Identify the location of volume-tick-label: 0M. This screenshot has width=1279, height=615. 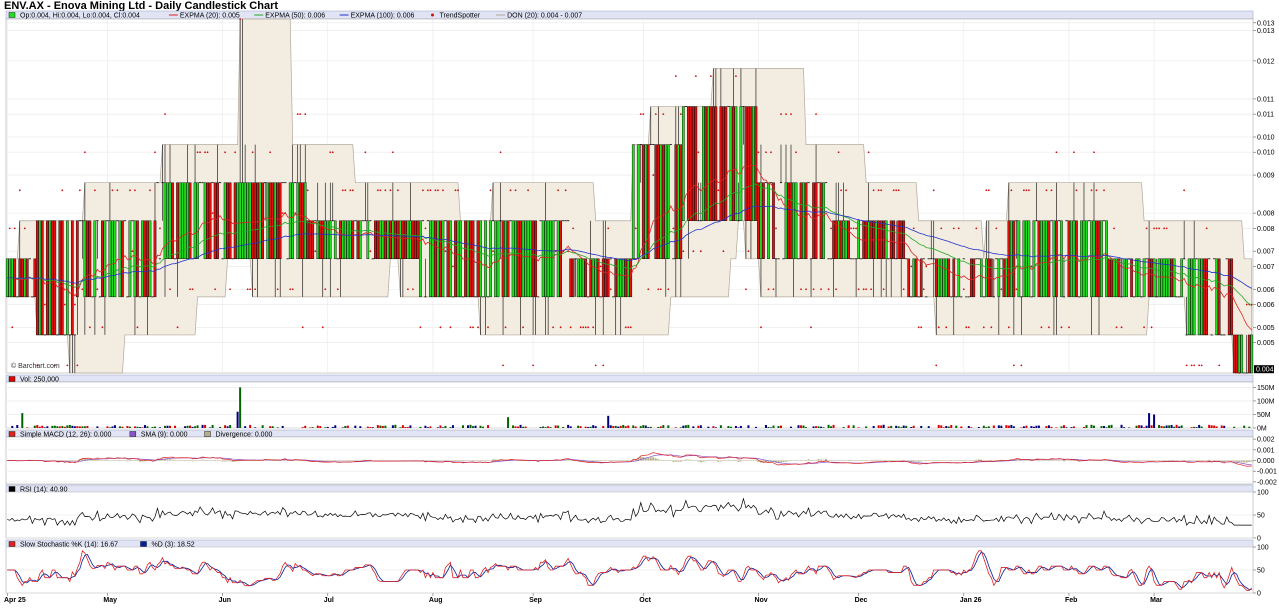
(1262, 429).